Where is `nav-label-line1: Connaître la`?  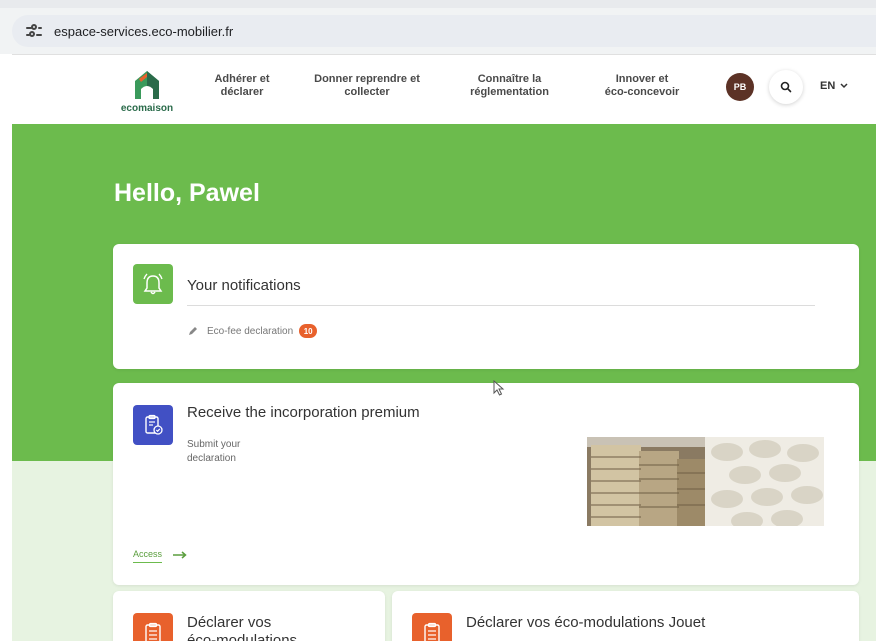 nav-label-line1: Connaître la is located at coordinates (509, 79).